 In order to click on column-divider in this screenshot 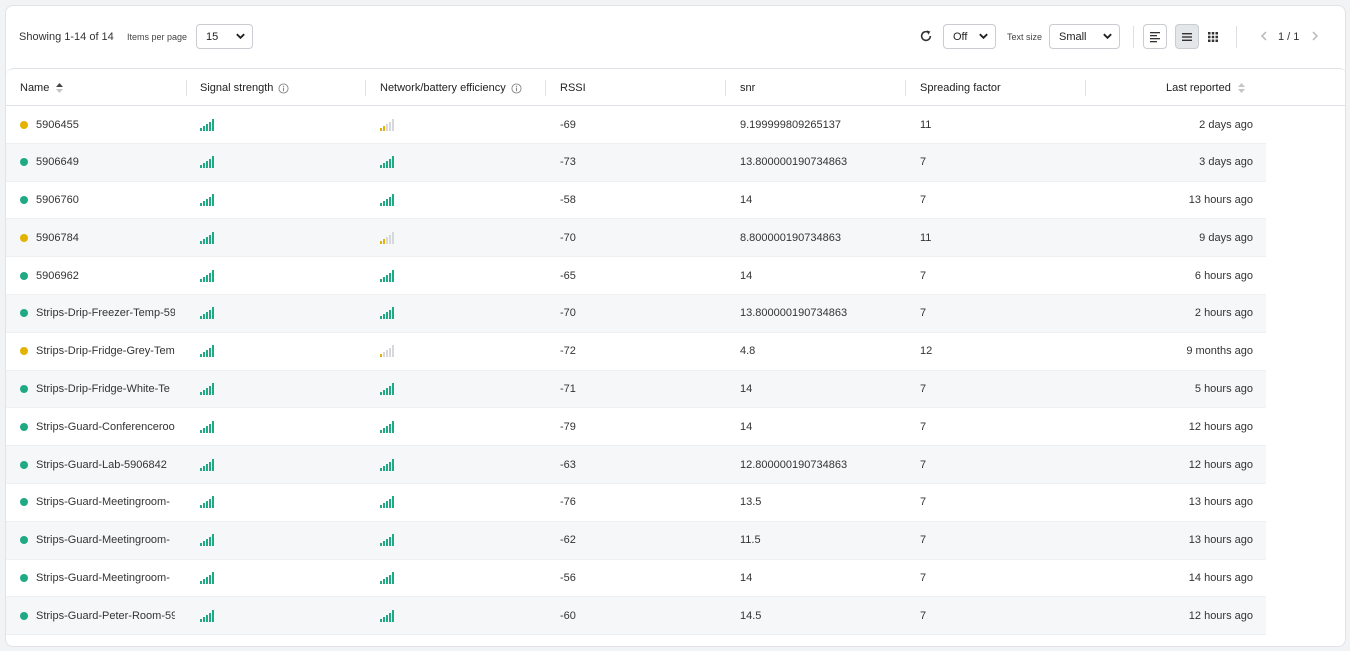, I will do `click(1085, 88)`.